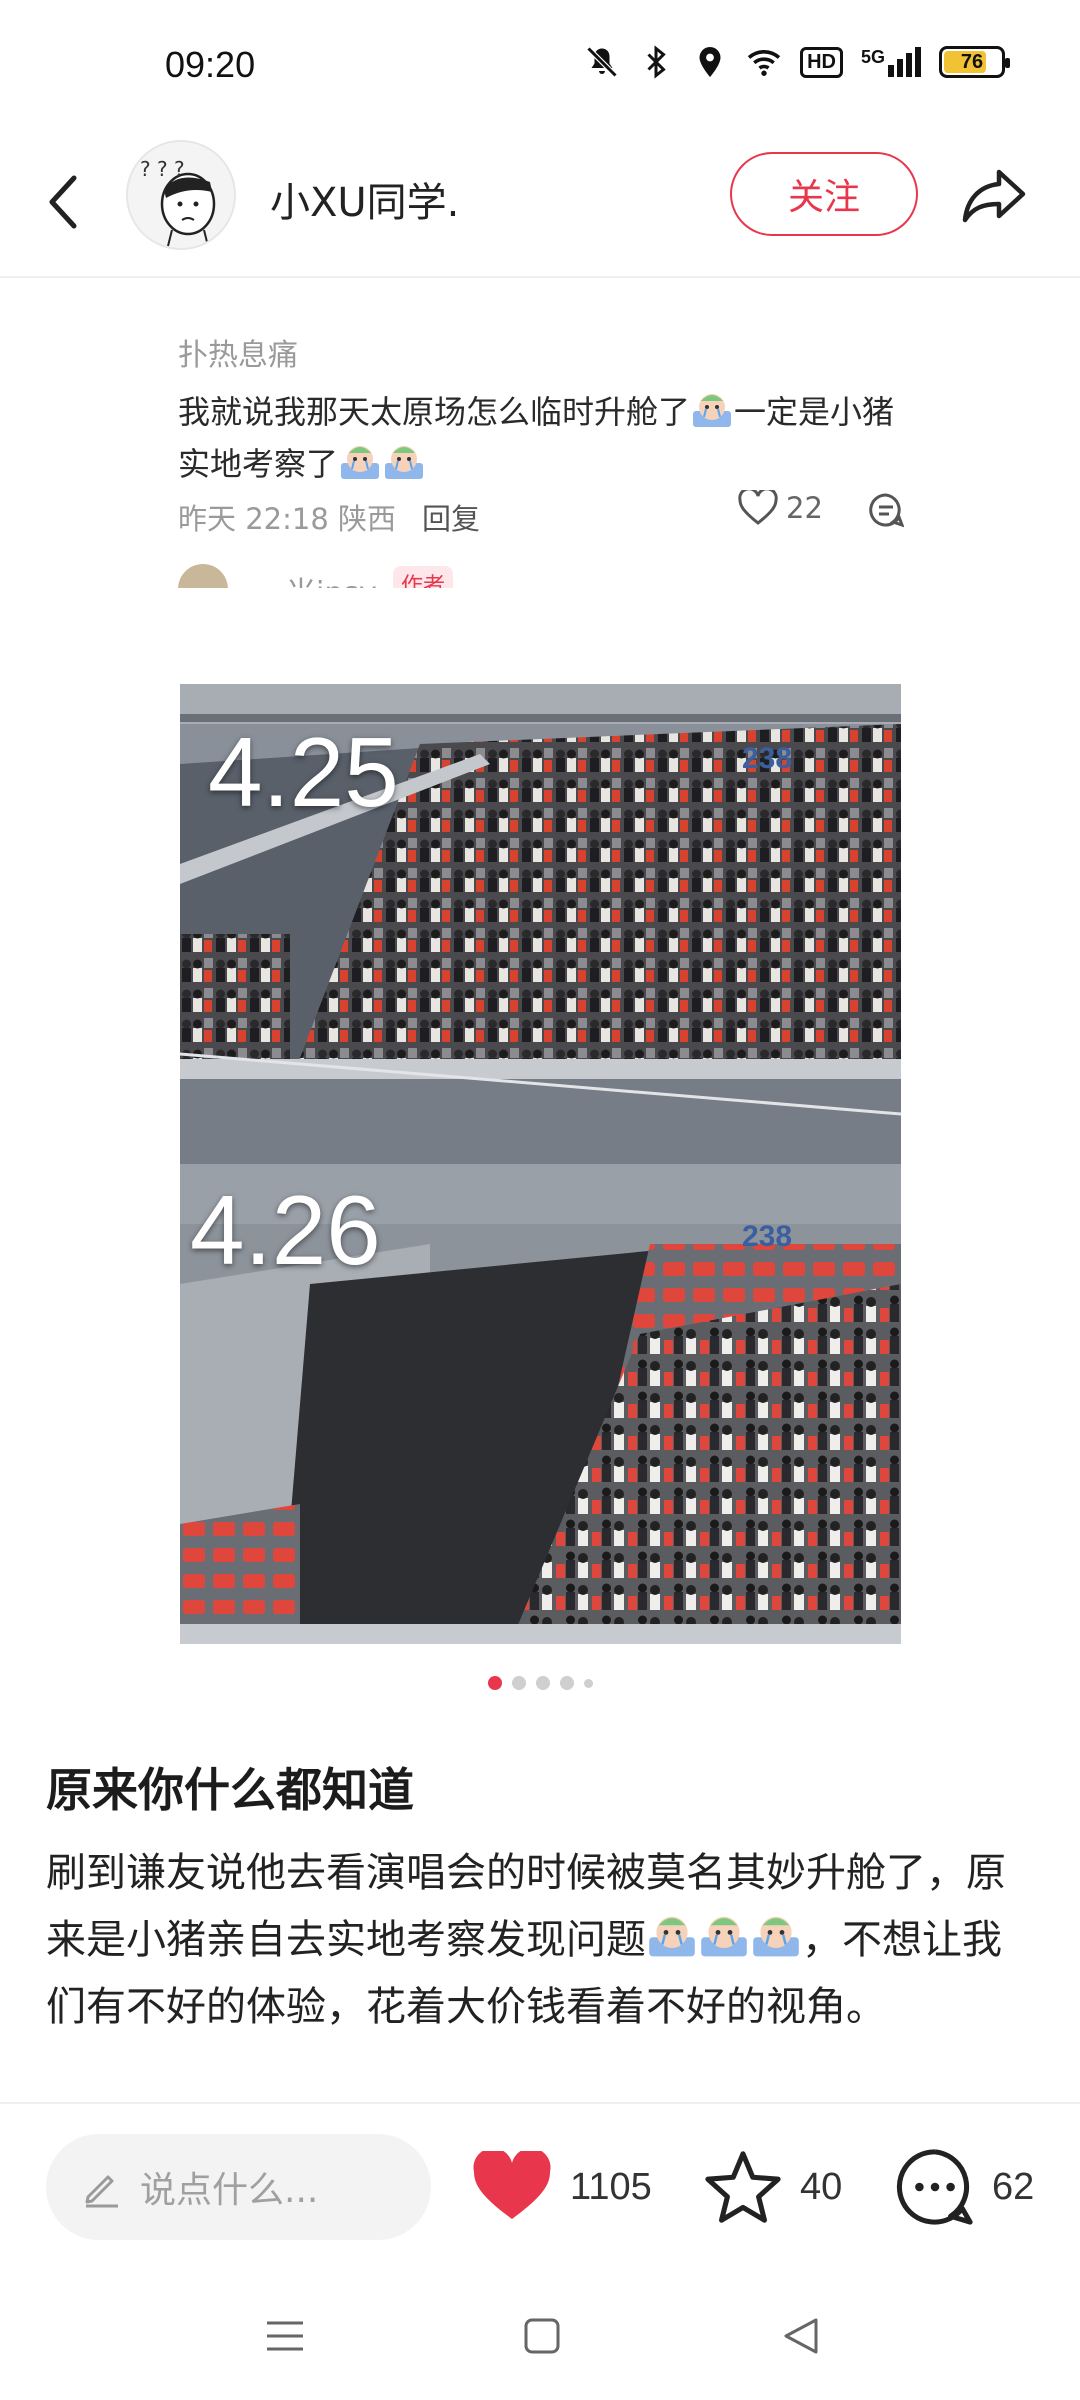 The width and height of the screenshot is (1080, 2400). What do you see at coordinates (767, 758) in the screenshot?
I see `section-number-top: 238` at bounding box center [767, 758].